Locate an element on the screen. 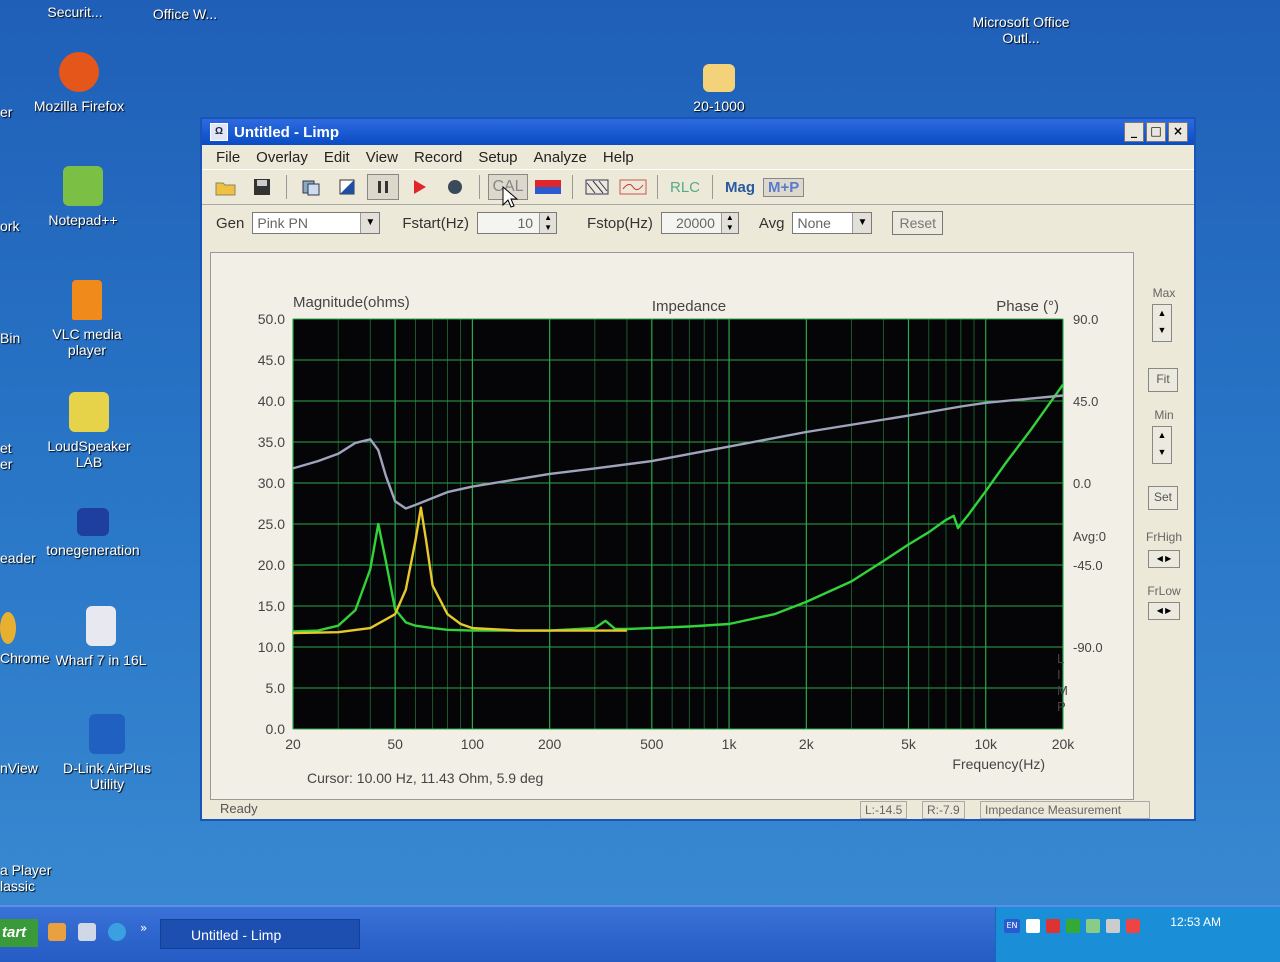  maximize-button: □ is located at coordinates (1156, 132).